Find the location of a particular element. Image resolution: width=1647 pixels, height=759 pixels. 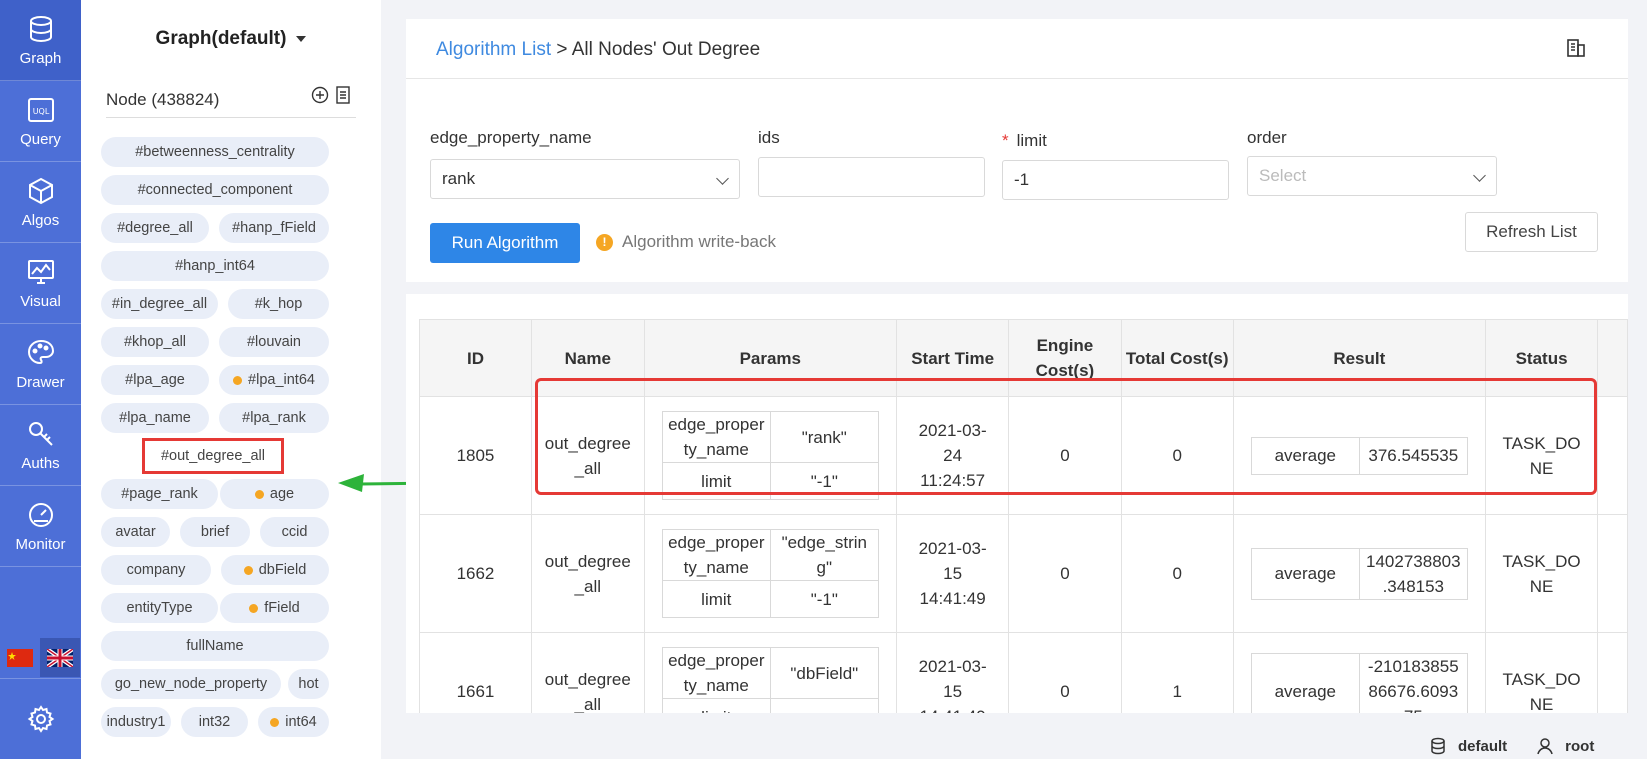

breadcrumb: Algorithm List > All Nodes' Out Degree is located at coordinates (598, 50).